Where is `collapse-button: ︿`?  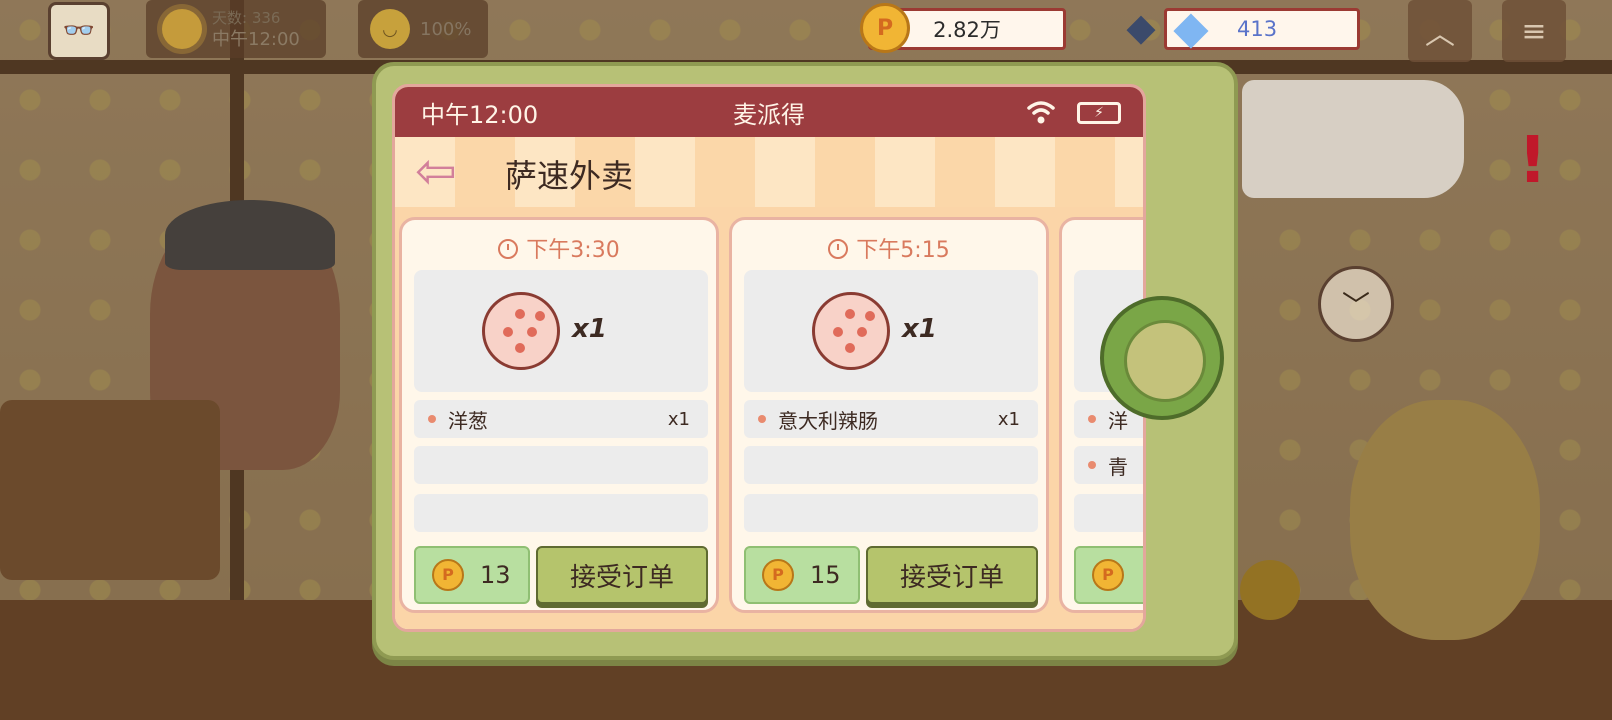 collapse-button: ︿ is located at coordinates (1440, 31).